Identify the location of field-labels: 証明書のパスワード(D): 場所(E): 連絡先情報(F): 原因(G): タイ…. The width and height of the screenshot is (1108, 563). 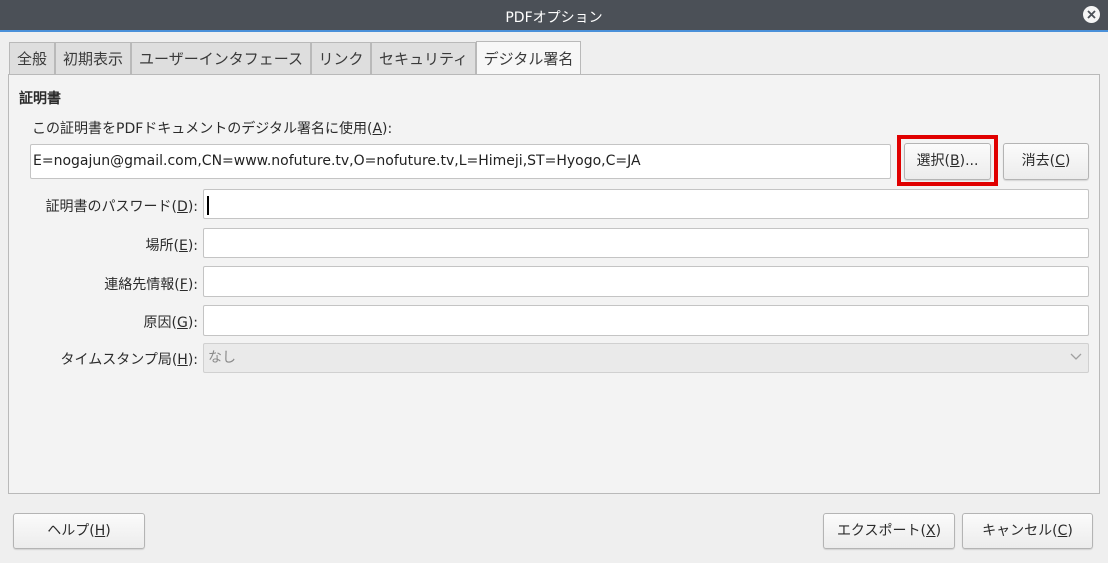
(103, 284).